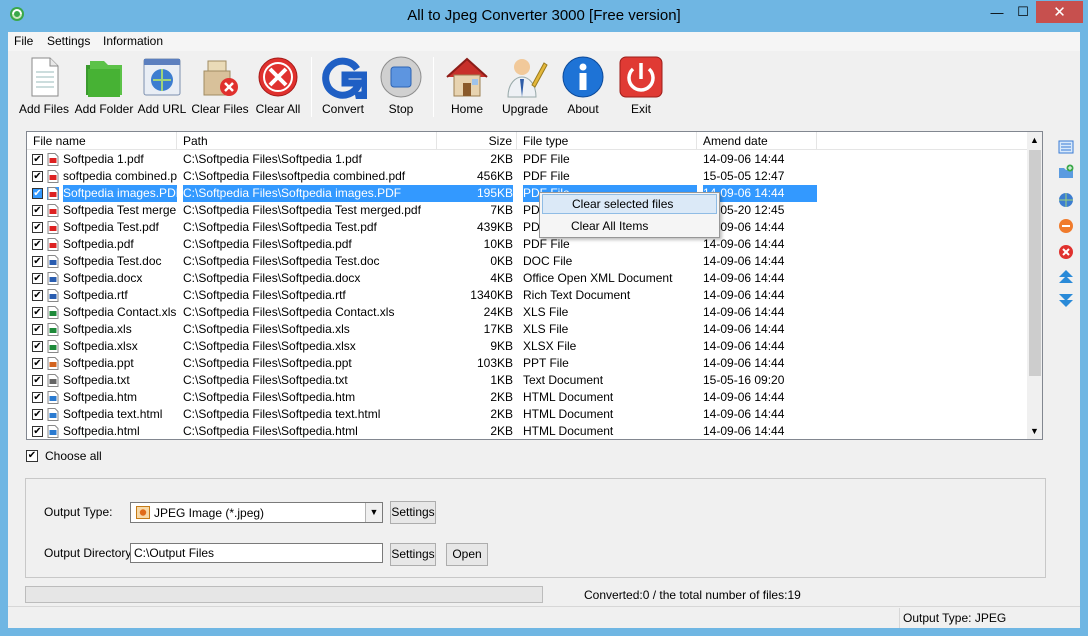  I want to click on list-view-icon, so click(1066, 147).